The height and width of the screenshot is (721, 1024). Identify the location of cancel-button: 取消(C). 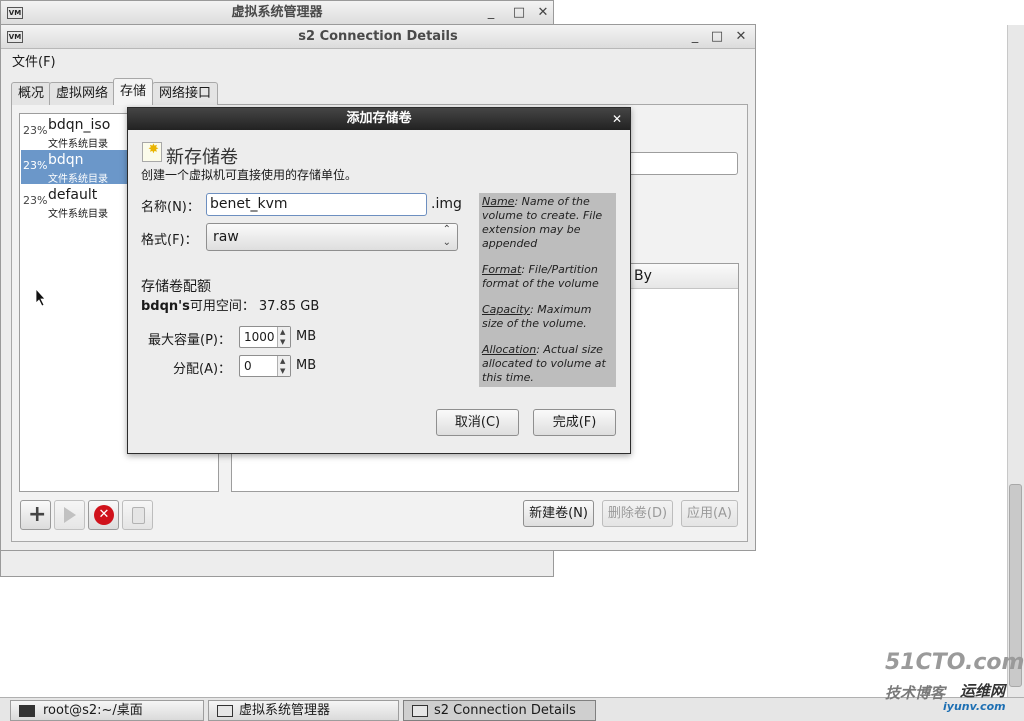
(477, 422).